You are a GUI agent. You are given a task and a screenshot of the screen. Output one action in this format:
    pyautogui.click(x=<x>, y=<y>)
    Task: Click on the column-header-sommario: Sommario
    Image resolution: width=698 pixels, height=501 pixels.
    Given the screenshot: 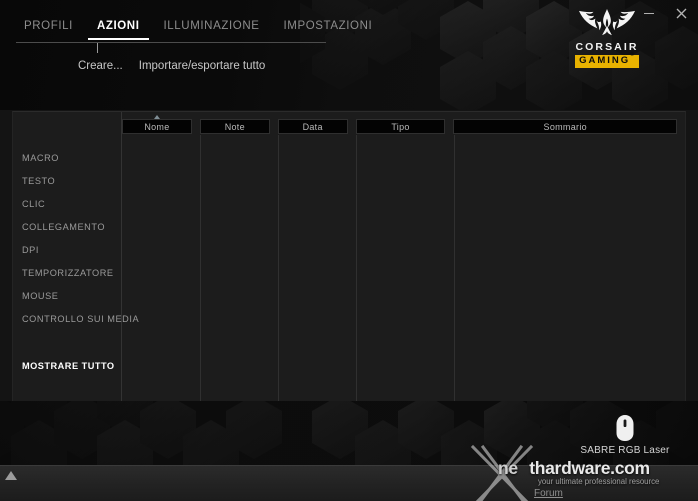 What is the action you would take?
    pyautogui.click(x=565, y=126)
    